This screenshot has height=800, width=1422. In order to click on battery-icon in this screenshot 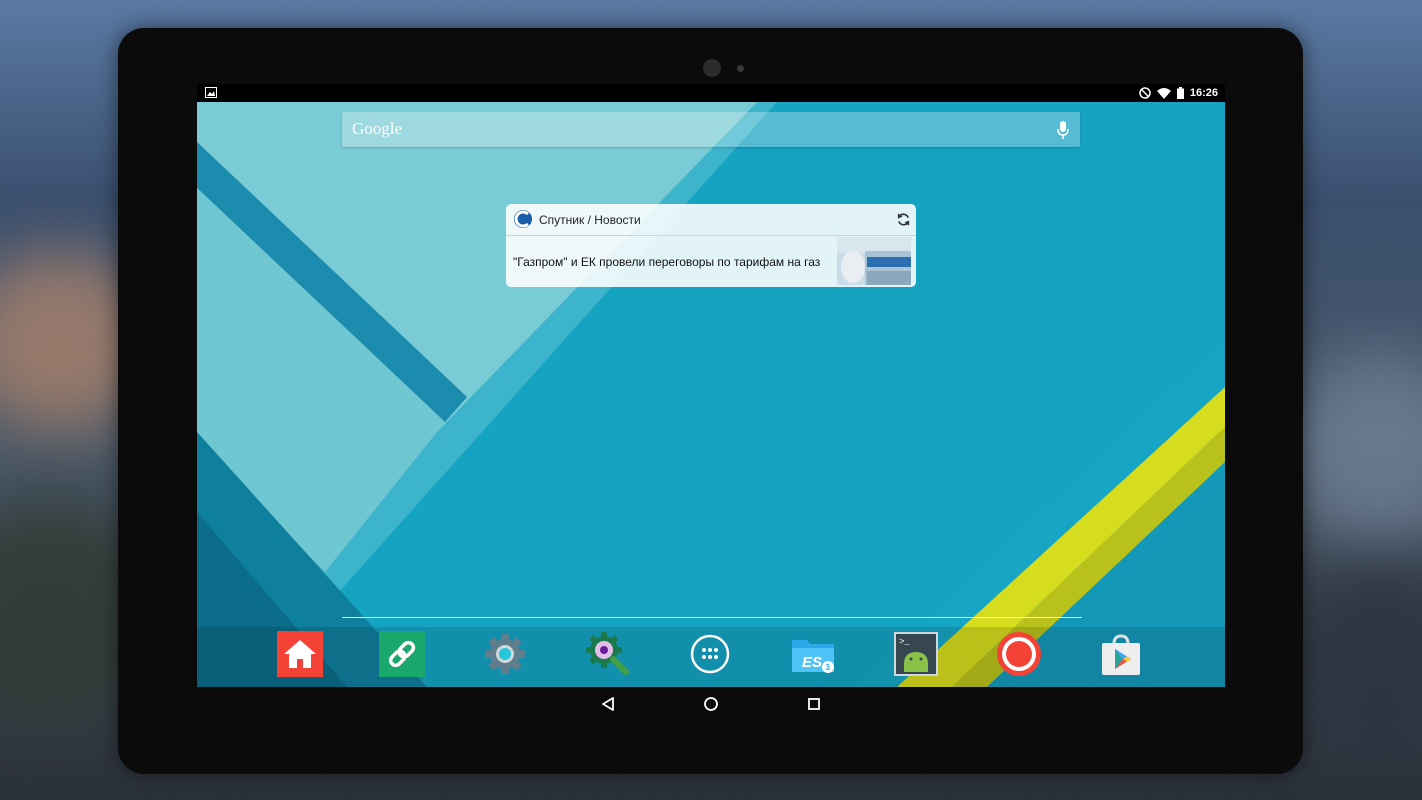, I will do `click(1180, 93)`.